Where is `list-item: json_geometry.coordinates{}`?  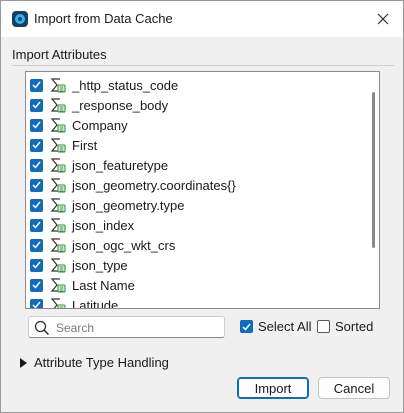 list-item: json_geometry.coordinates{} is located at coordinates (195, 185).